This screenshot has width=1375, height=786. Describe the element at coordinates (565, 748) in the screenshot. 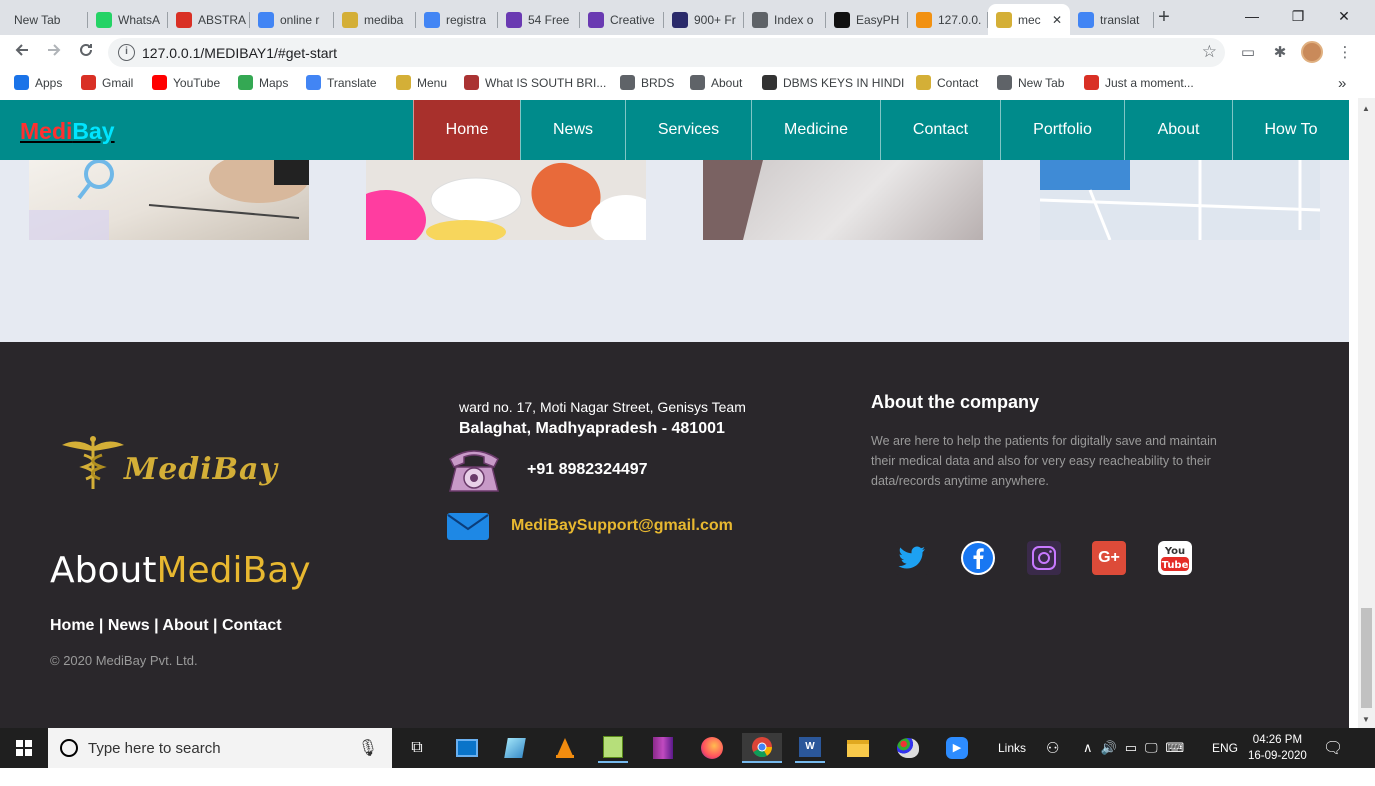

I see `vlc-icon` at that location.